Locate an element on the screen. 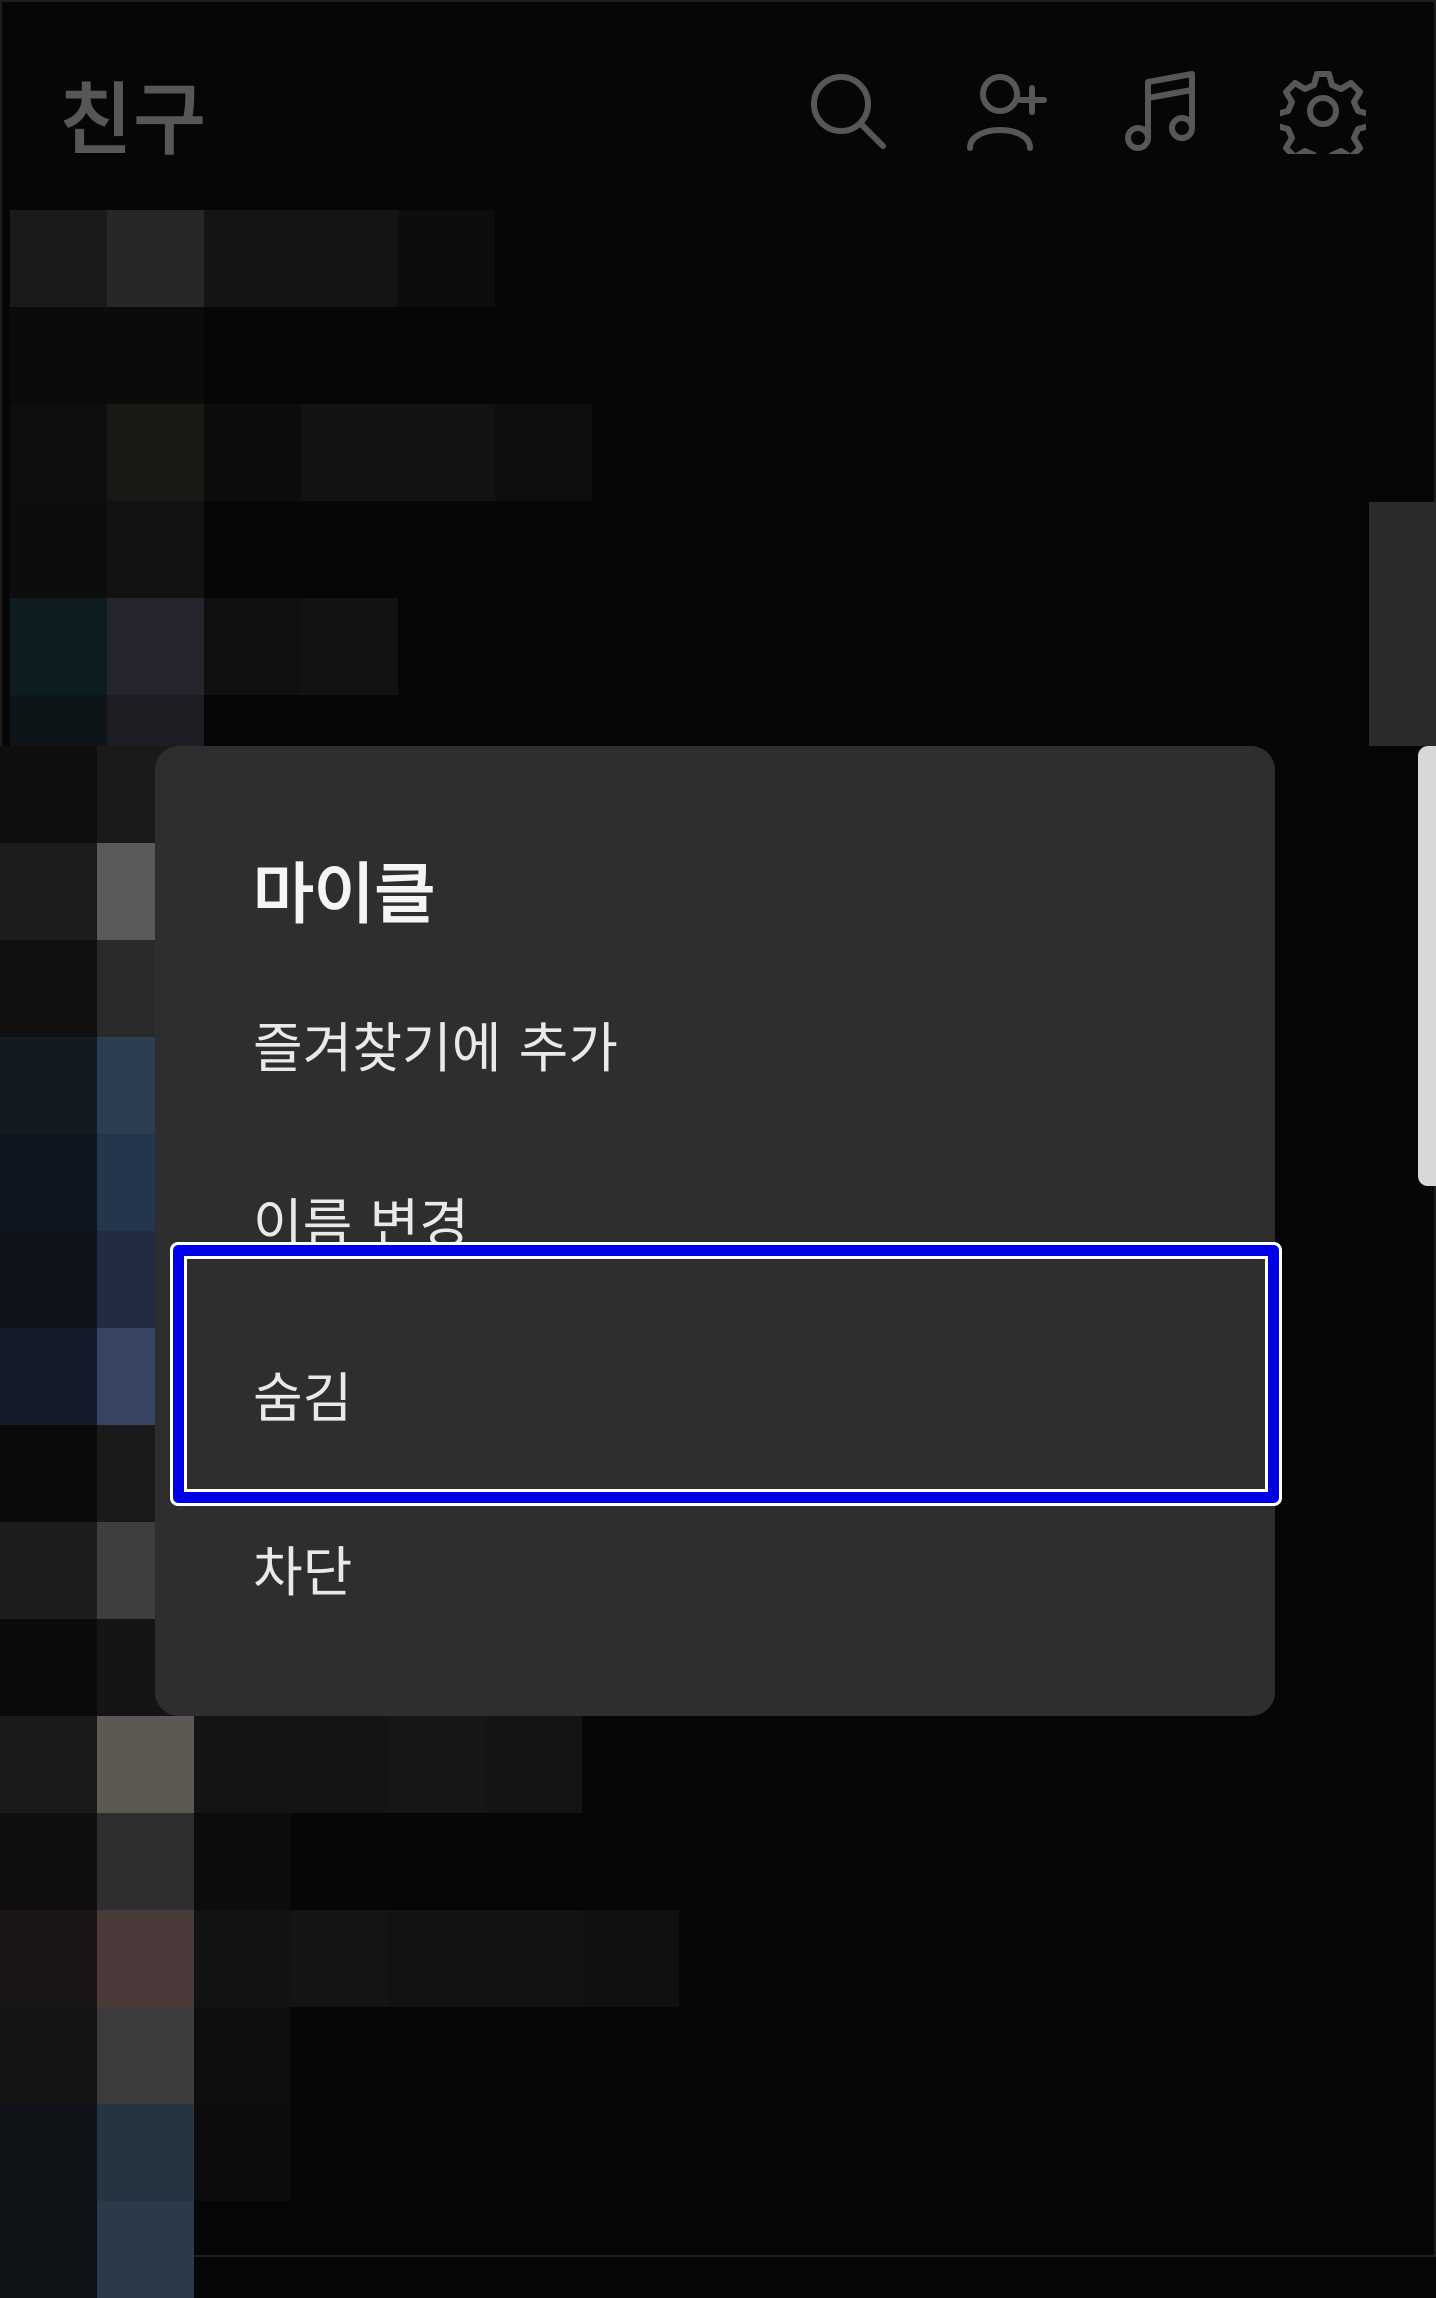 This screenshot has height=2298, width=1436. menu-title: 마이클 is located at coordinates (344, 894).